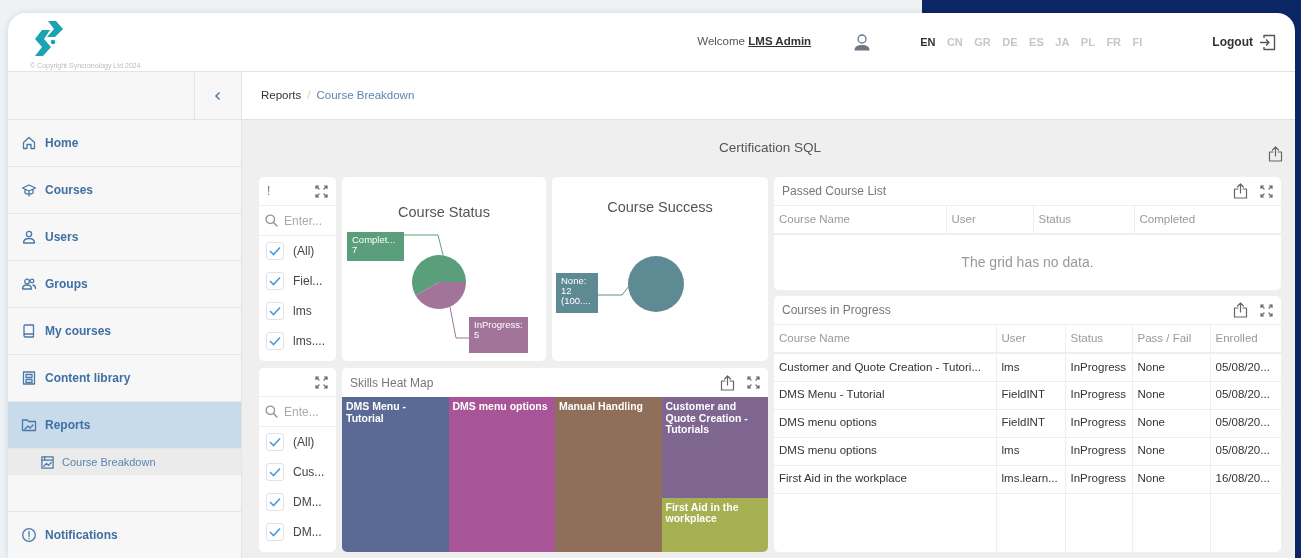 The height and width of the screenshot is (558, 1301). Describe the element at coordinates (1087, 42) in the screenshot. I see `language-link: PL` at that location.